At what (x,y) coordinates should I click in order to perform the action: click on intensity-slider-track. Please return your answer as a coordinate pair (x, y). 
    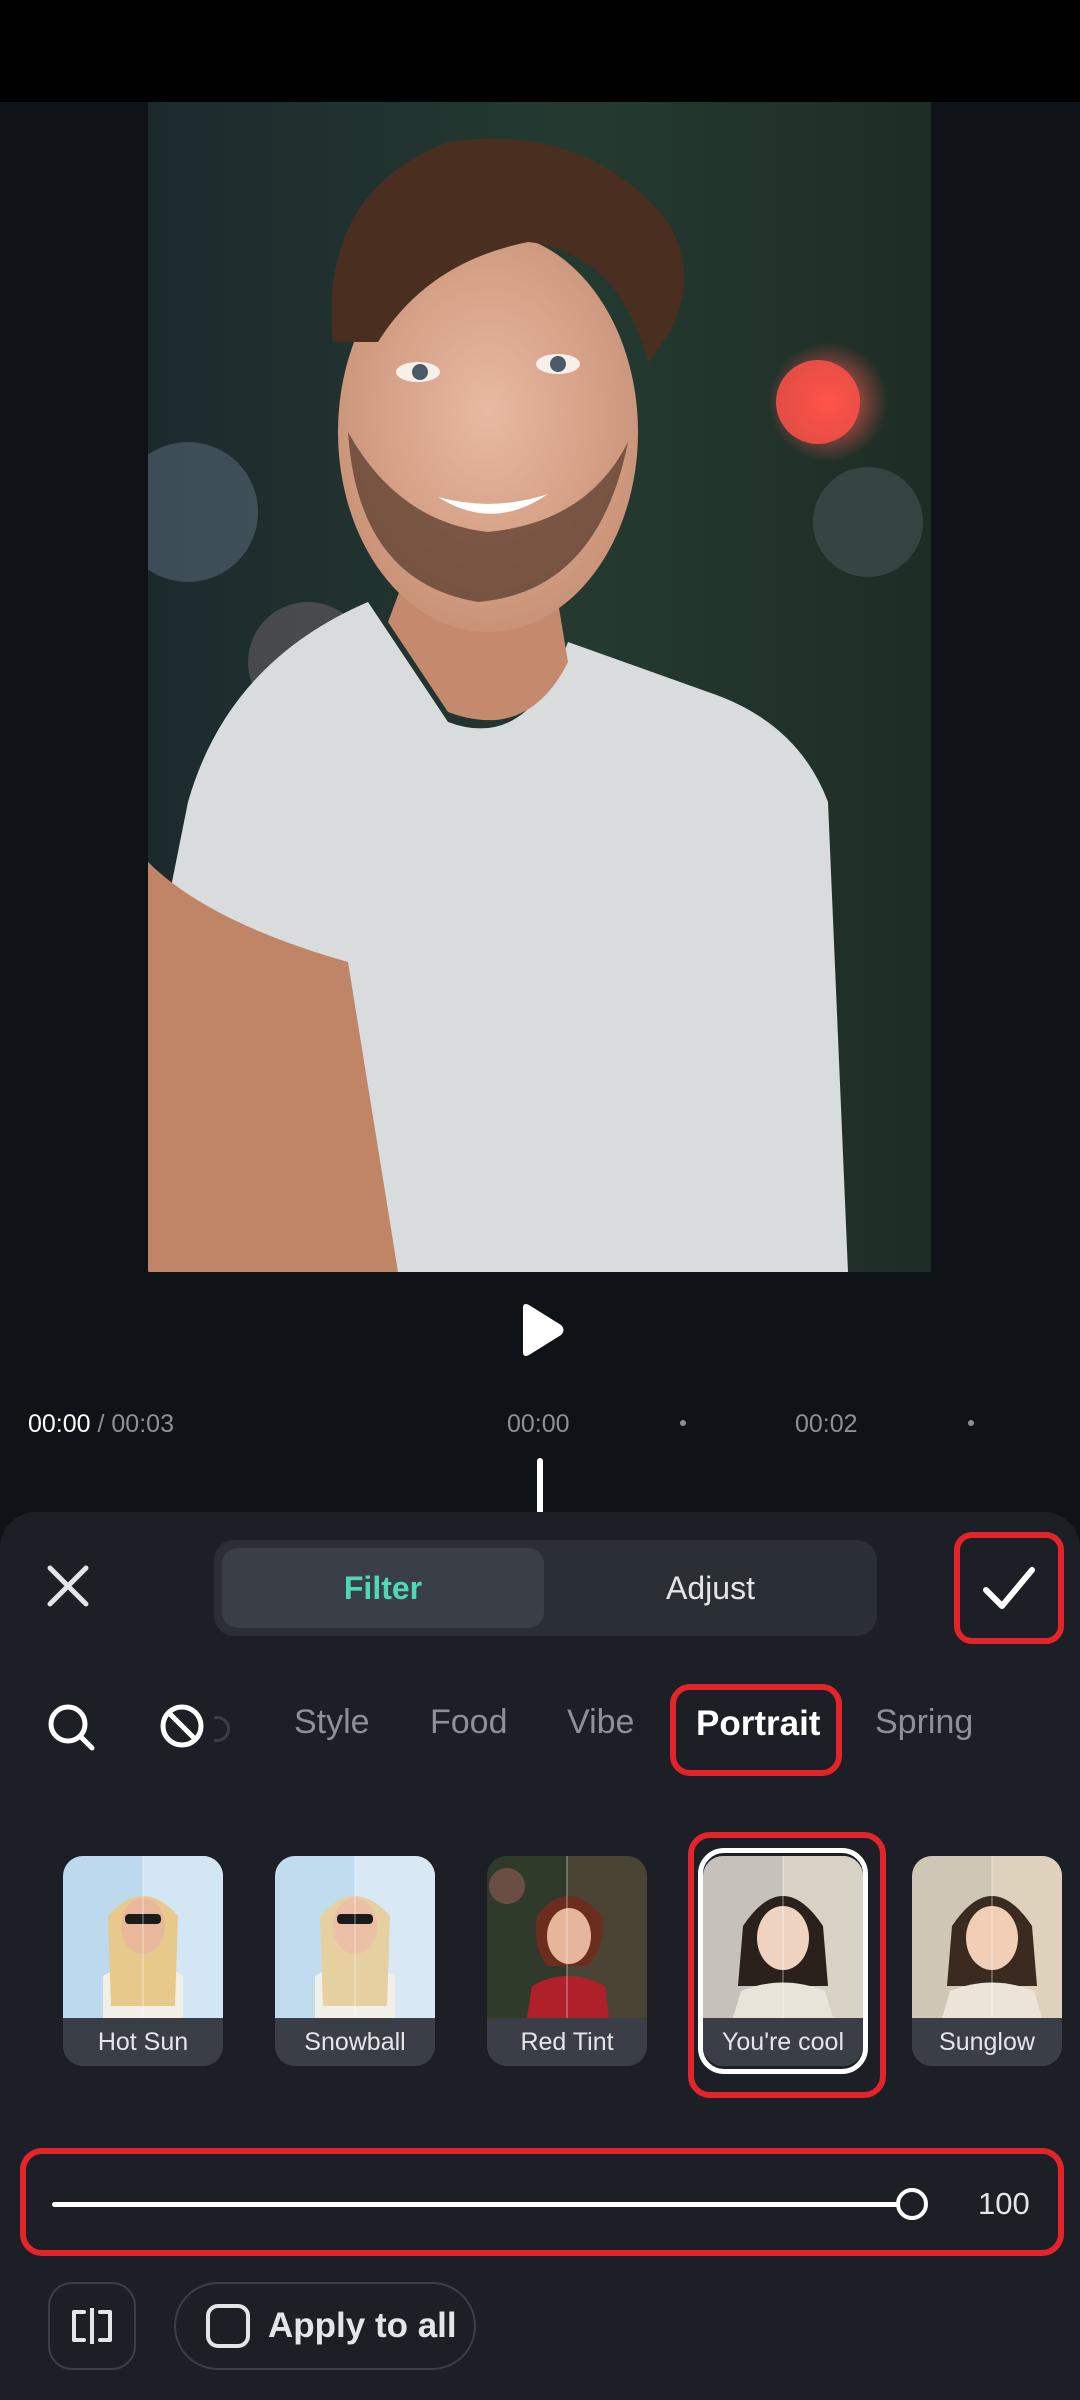
    Looking at the image, I should click on (483, 2204).